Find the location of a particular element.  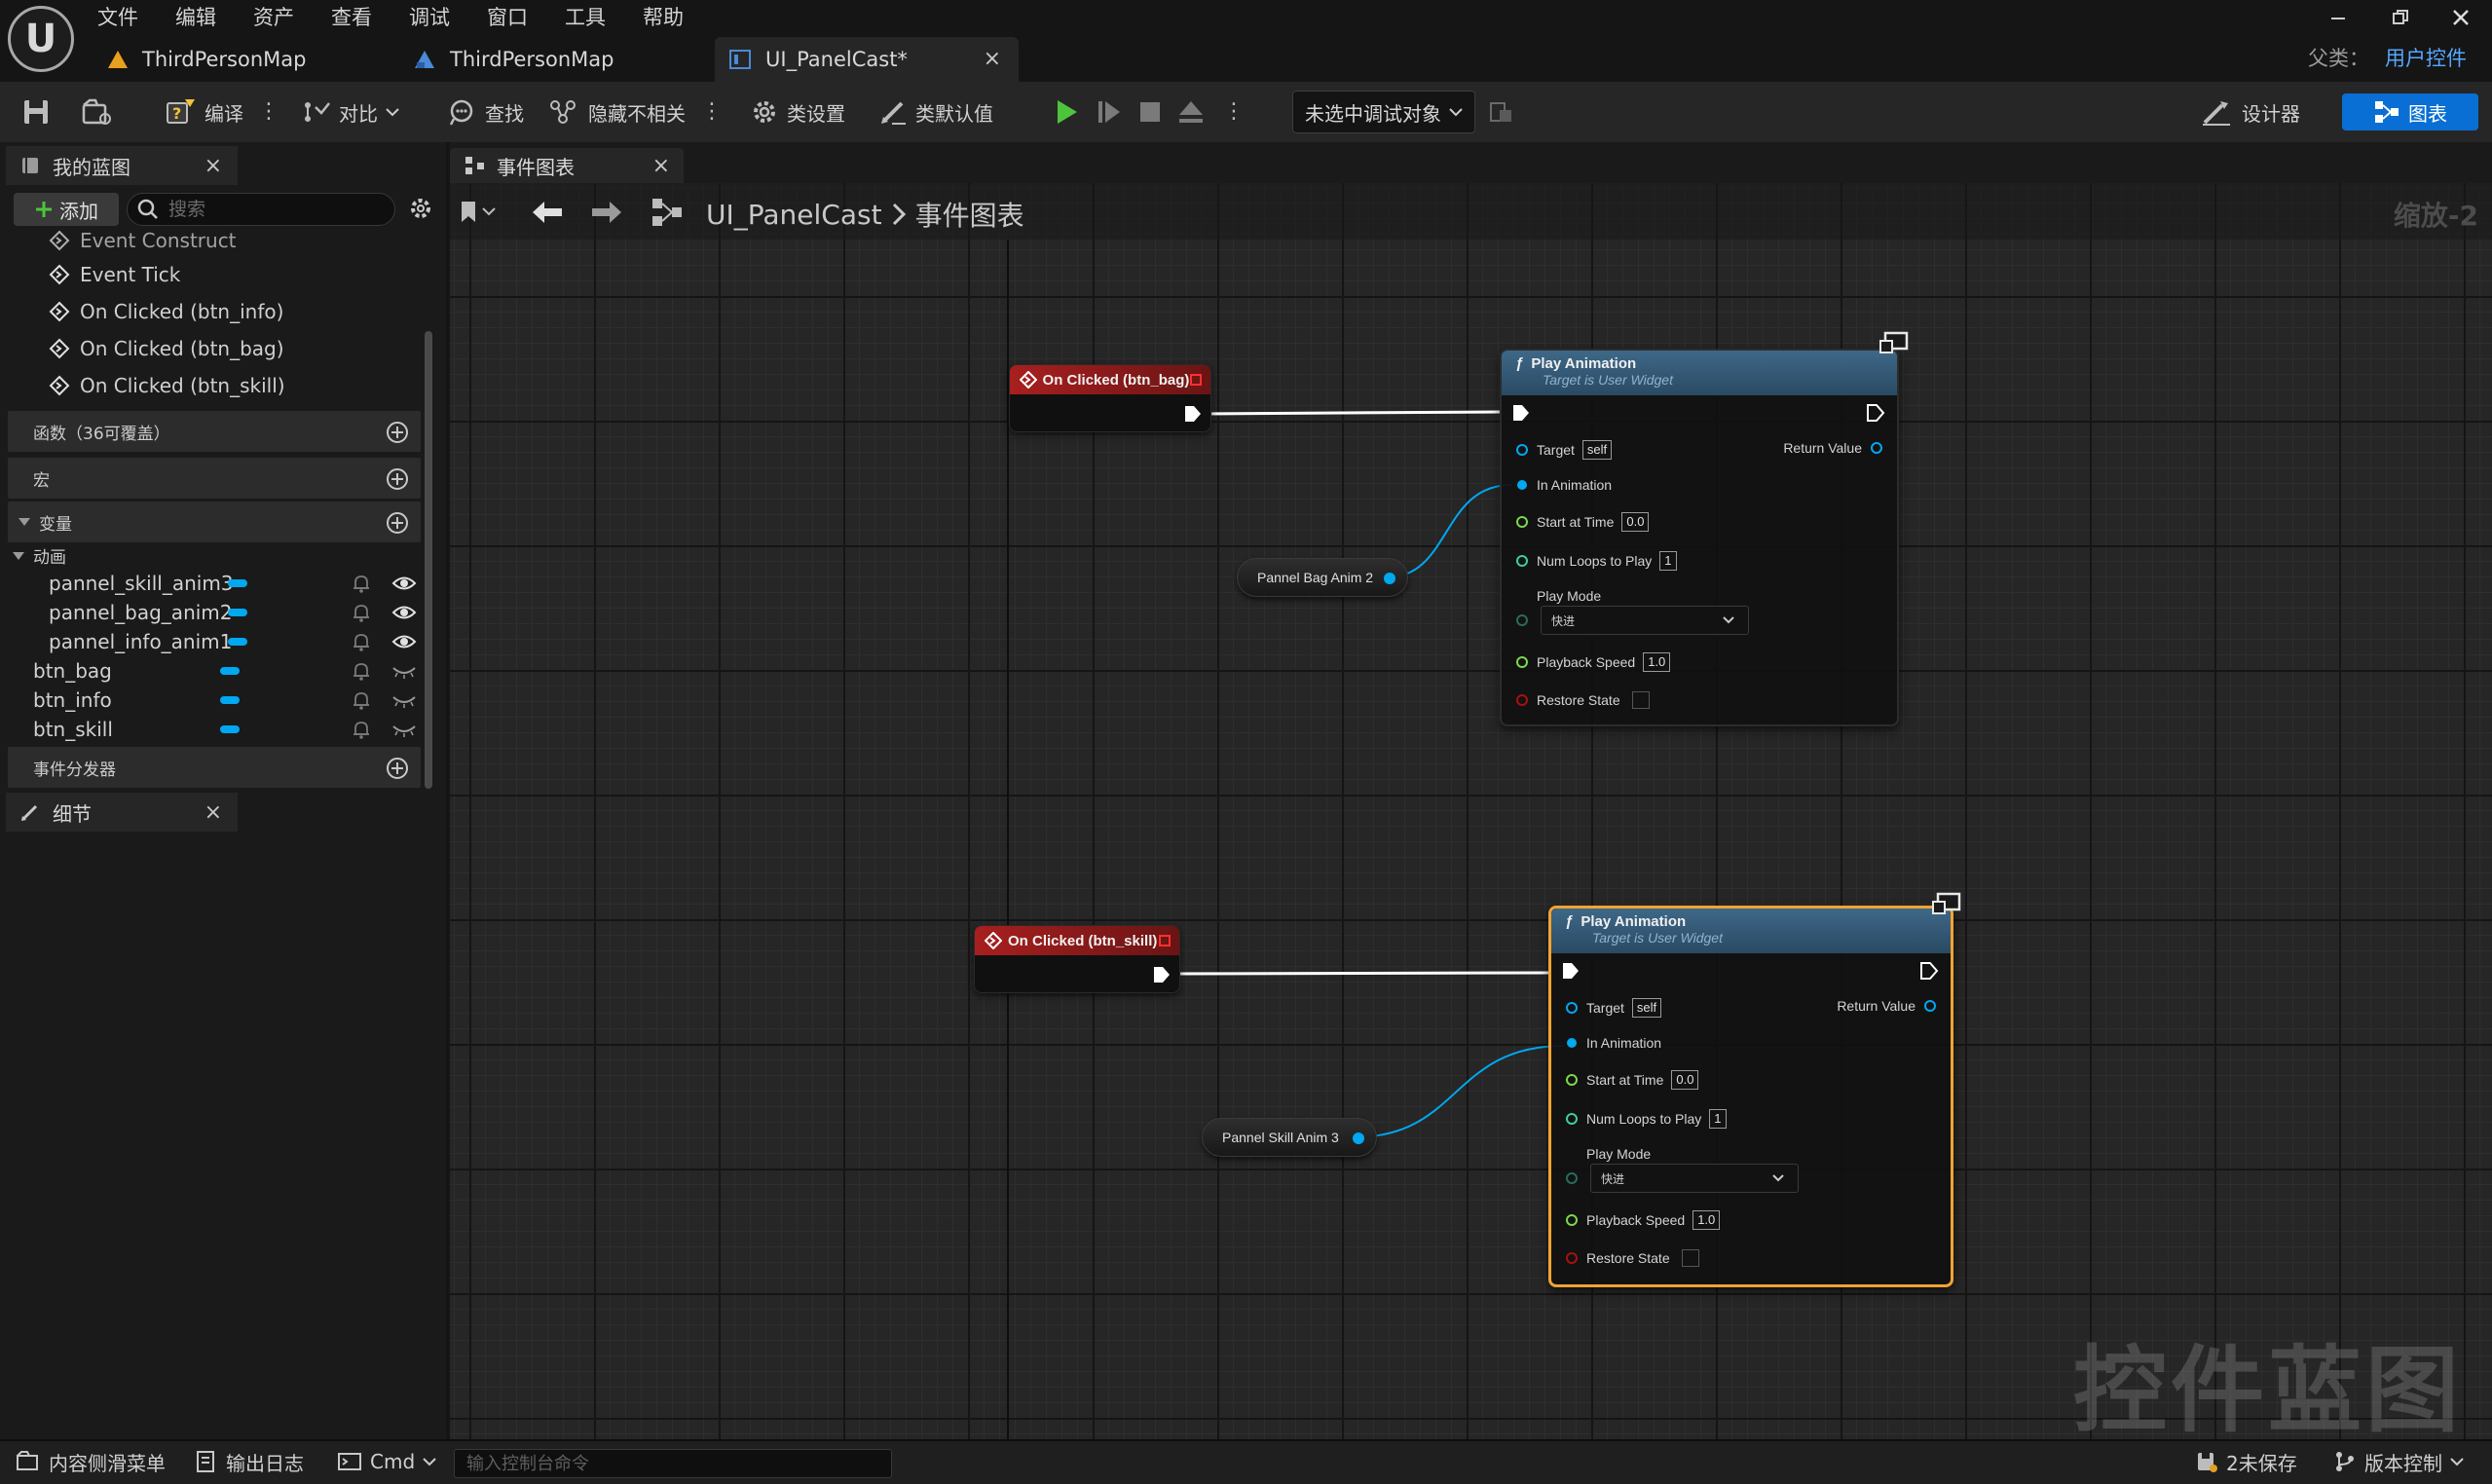

variable-node-pannel-skill-anim3: Pannel Skill Anim 3 is located at coordinates (1289, 1137).